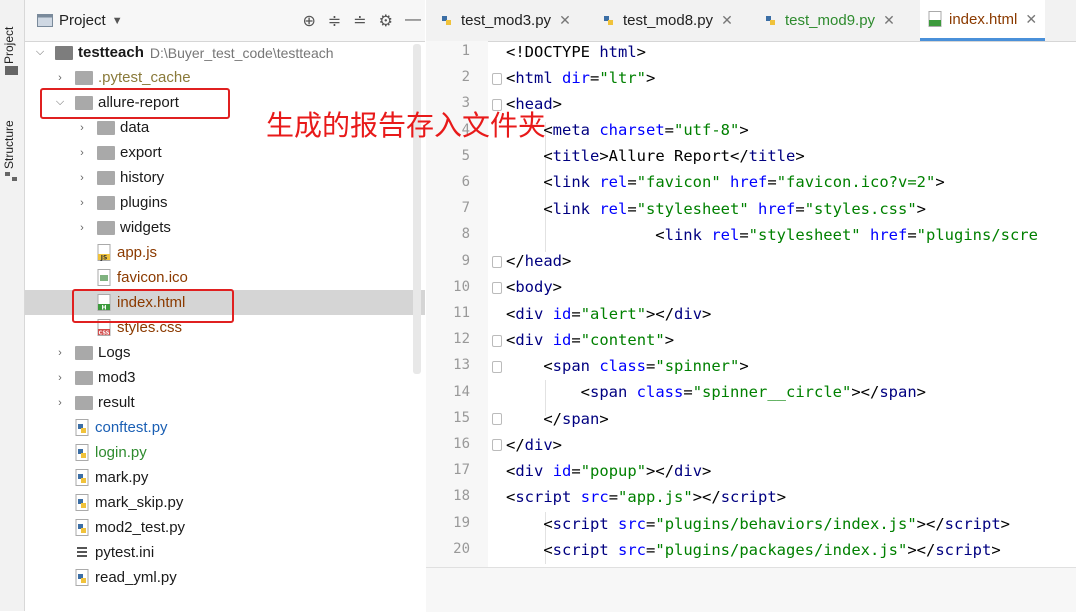 Image resolution: width=1076 pixels, height=612 pixels. What do you see at coordinates (359, 21) in the screenshot?
I see `collapse-all-icon: ≐` at bounding box center [359, 21].